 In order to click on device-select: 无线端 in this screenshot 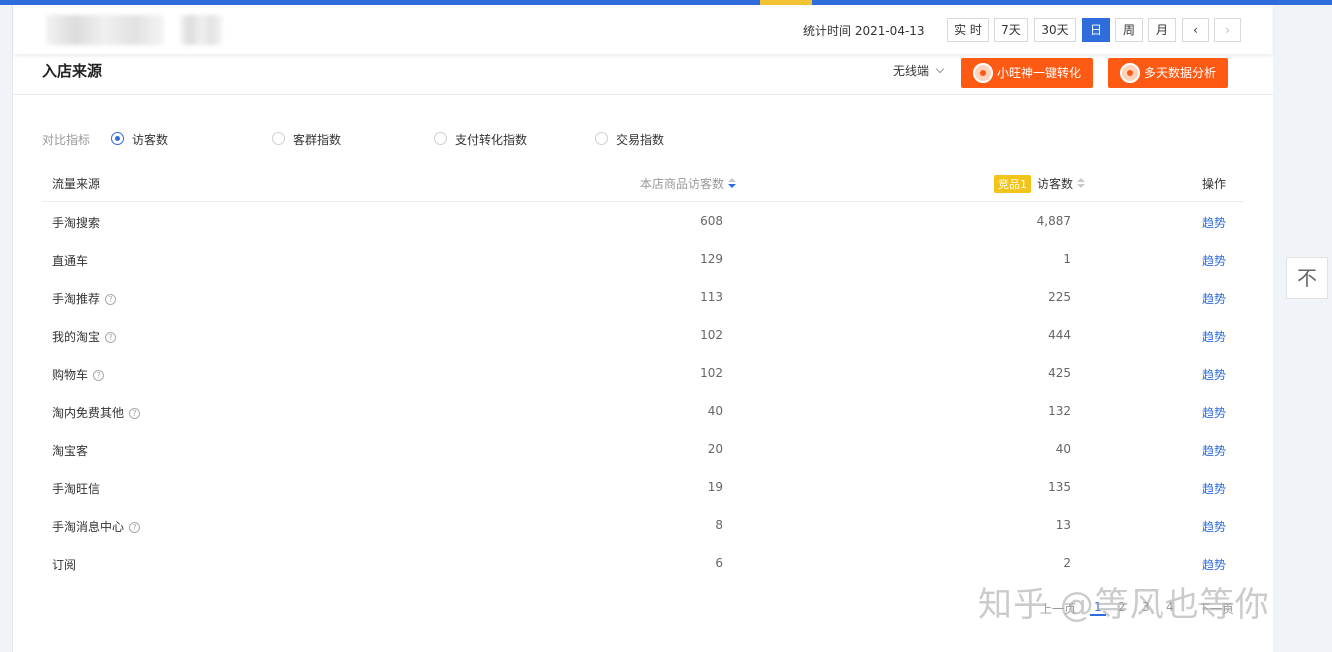, I will do `click(919, 70)`.